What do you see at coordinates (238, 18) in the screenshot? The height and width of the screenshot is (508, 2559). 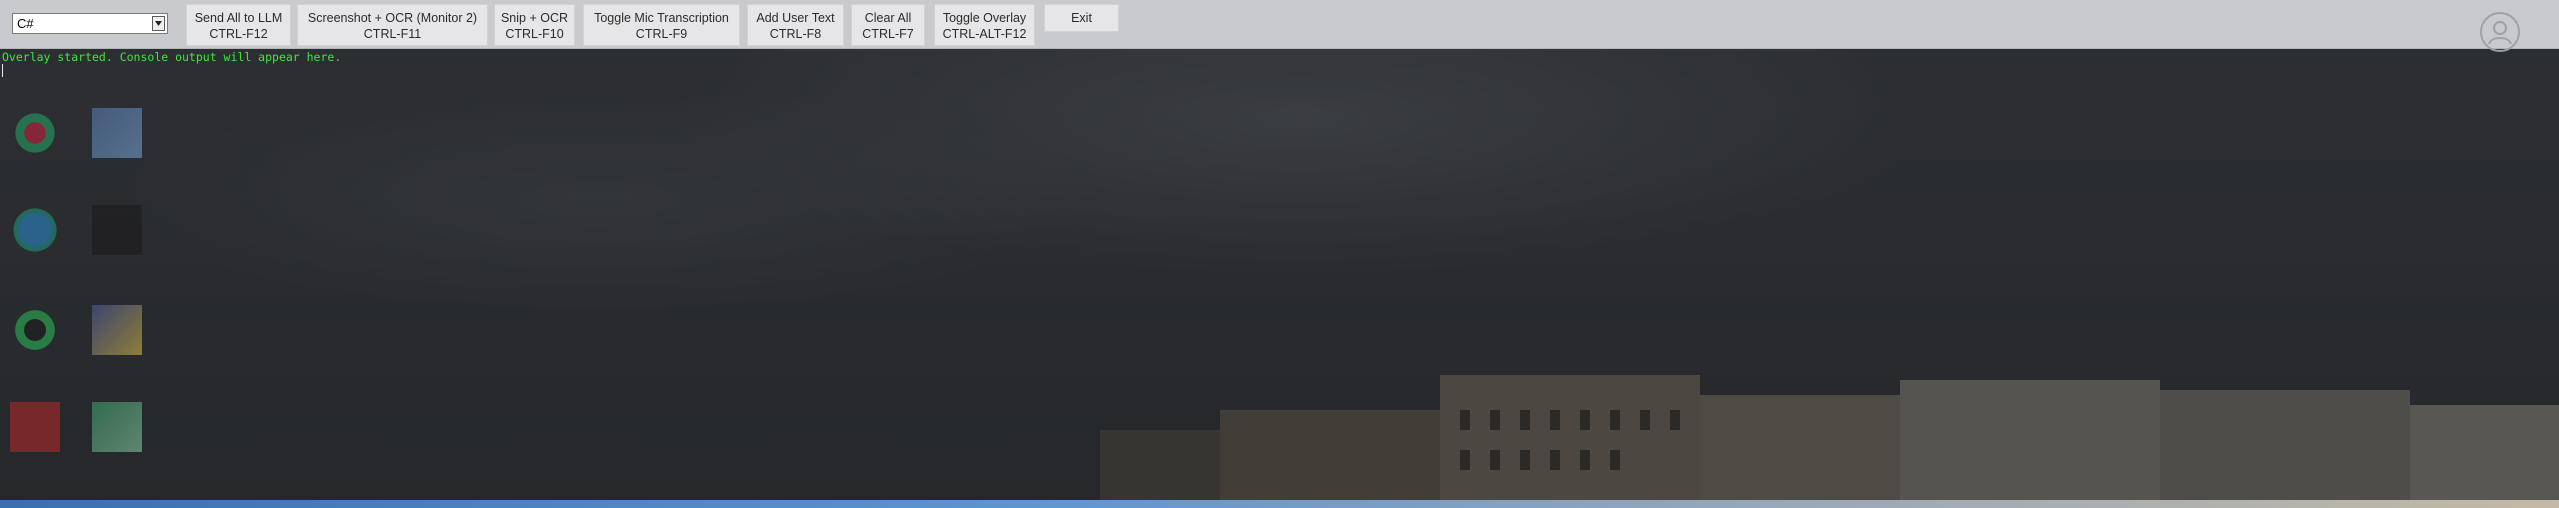 I see `button-label: Send All to LLM` at bounding box center [238, 18].